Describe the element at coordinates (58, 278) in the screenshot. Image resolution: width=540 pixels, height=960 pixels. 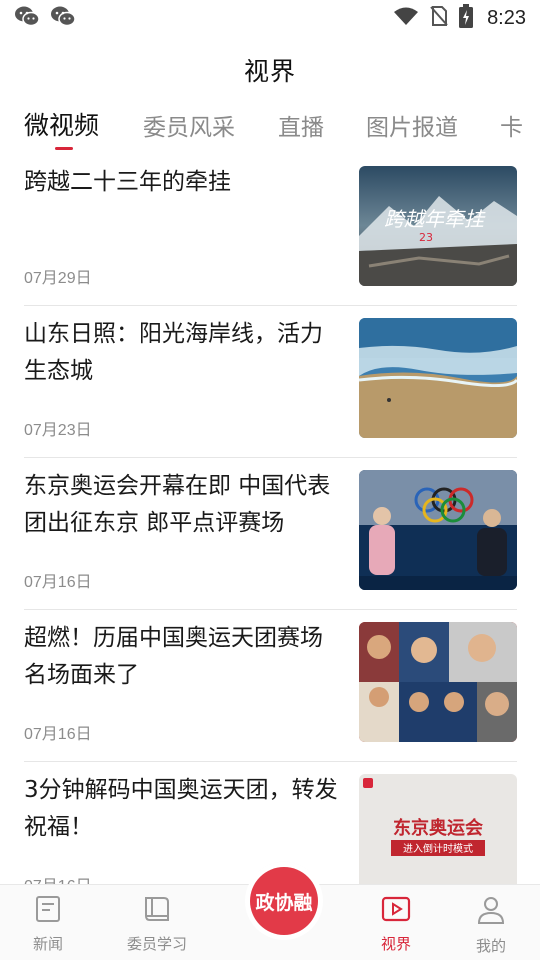
I see `item-date: 07月29日` at that location.